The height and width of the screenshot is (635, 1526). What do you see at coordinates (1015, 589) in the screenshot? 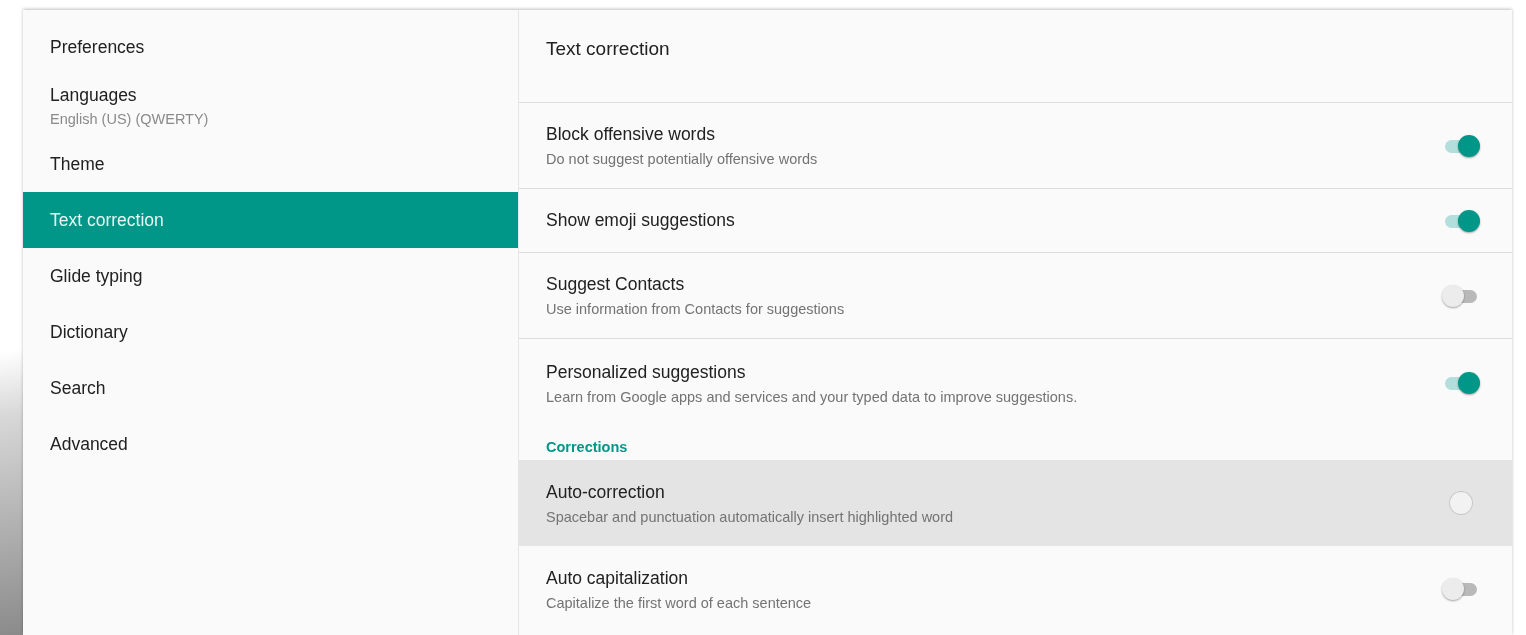
I see `setting-row: Auto capitalization Capitalize the first word of each sentence` at bounding box center [1015, 589].